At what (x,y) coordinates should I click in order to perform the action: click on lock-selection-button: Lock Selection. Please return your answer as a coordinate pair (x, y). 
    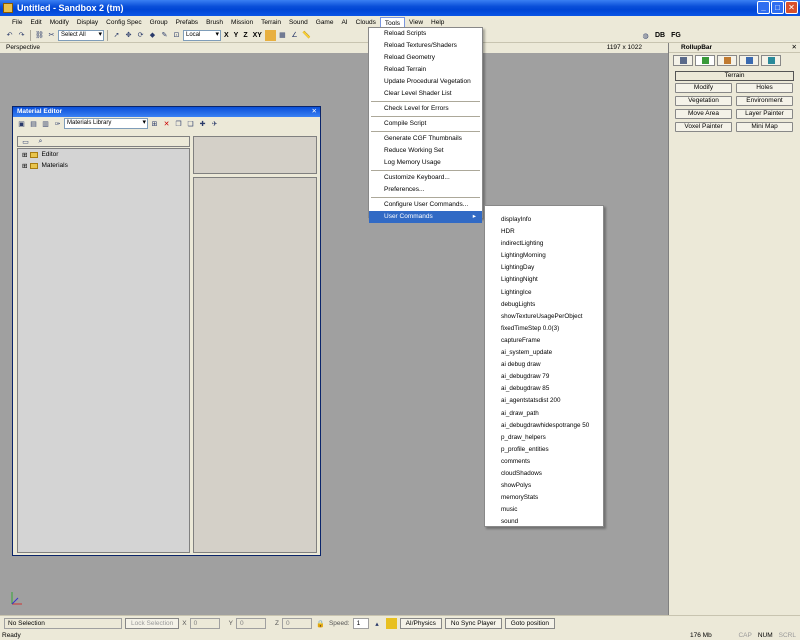
    Looking at the image, I should click on (152, 623).